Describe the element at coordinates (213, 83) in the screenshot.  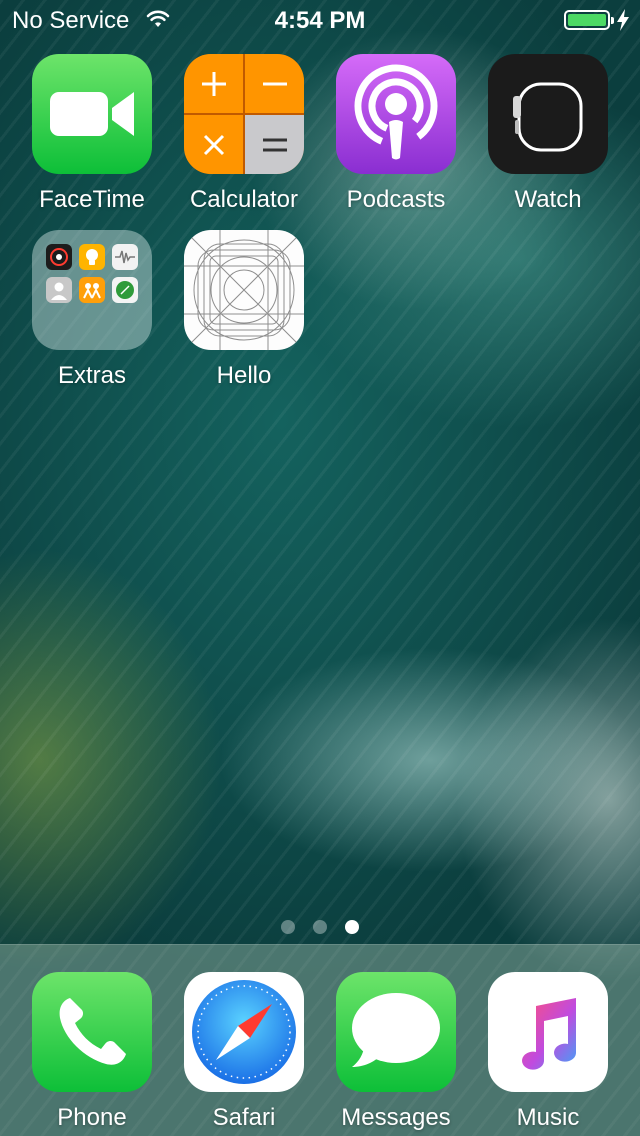
I see `plus-key` at that location.